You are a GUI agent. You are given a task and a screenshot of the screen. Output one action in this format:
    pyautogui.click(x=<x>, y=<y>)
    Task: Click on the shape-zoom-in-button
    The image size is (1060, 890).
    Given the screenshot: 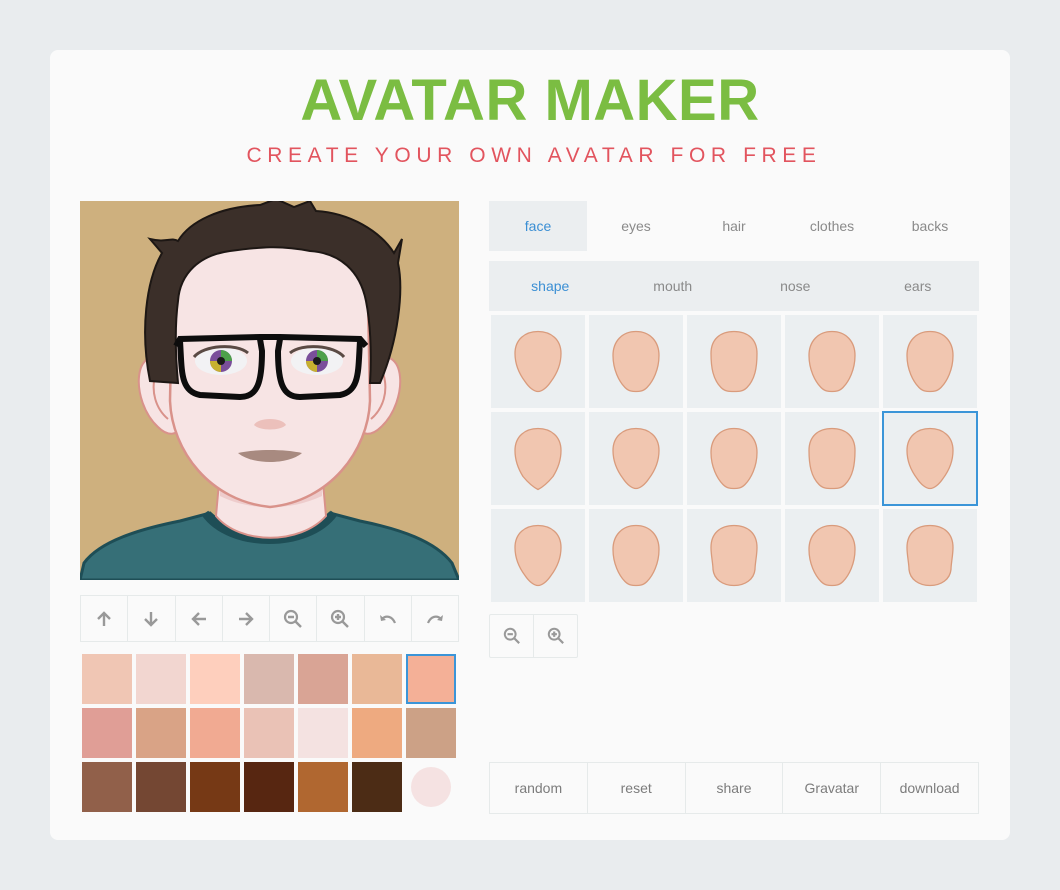 What is the action you would take?
    pyautogui.click(x=555, y=636)
    